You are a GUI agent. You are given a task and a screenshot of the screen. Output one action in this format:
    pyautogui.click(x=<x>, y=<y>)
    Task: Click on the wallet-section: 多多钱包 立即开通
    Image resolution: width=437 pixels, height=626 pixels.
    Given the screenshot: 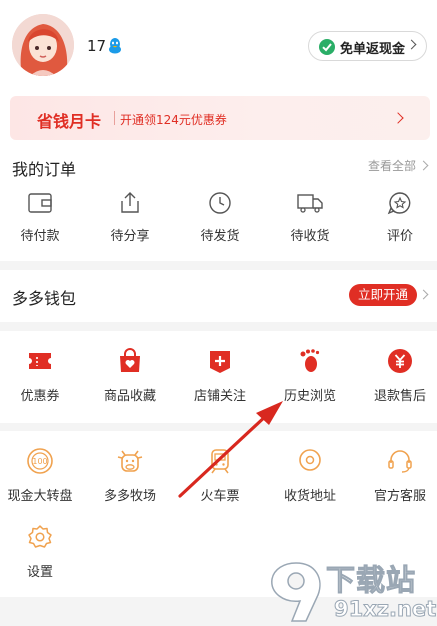 What is the action you would take?
    pyautogui.click(x=218, y=296)
    